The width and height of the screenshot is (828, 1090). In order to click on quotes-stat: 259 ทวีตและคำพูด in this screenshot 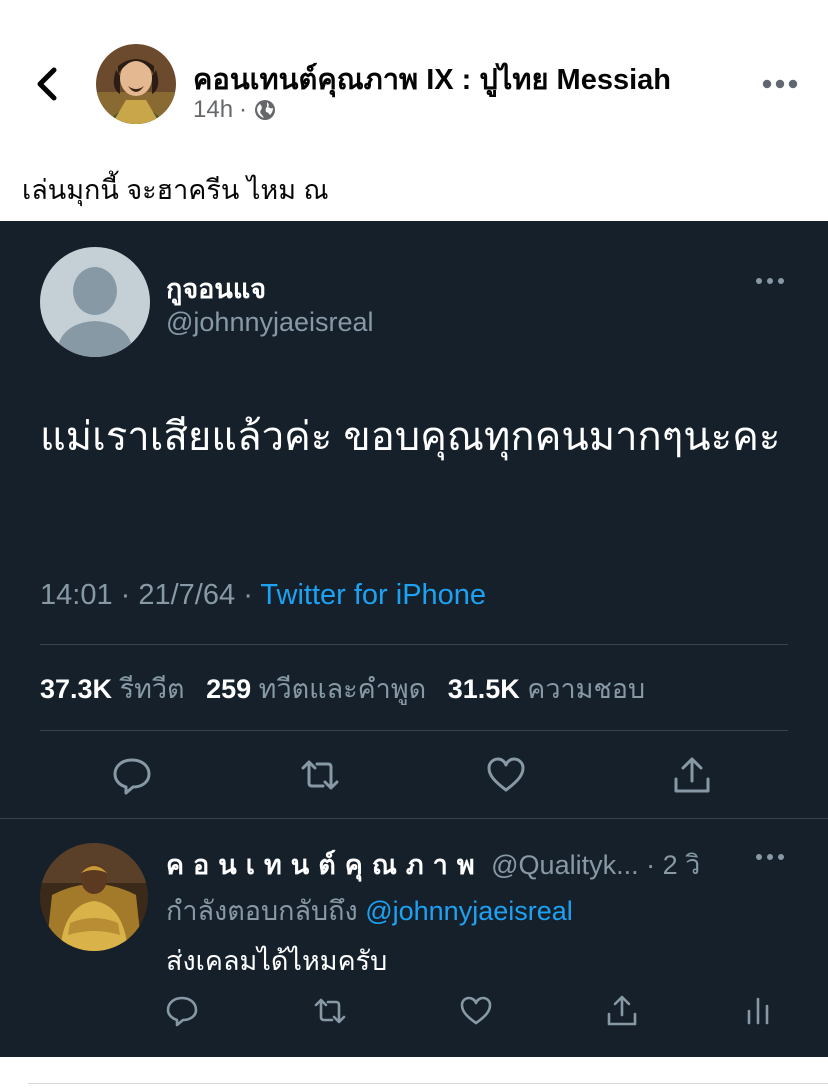, I will do `click(316, 689)`.